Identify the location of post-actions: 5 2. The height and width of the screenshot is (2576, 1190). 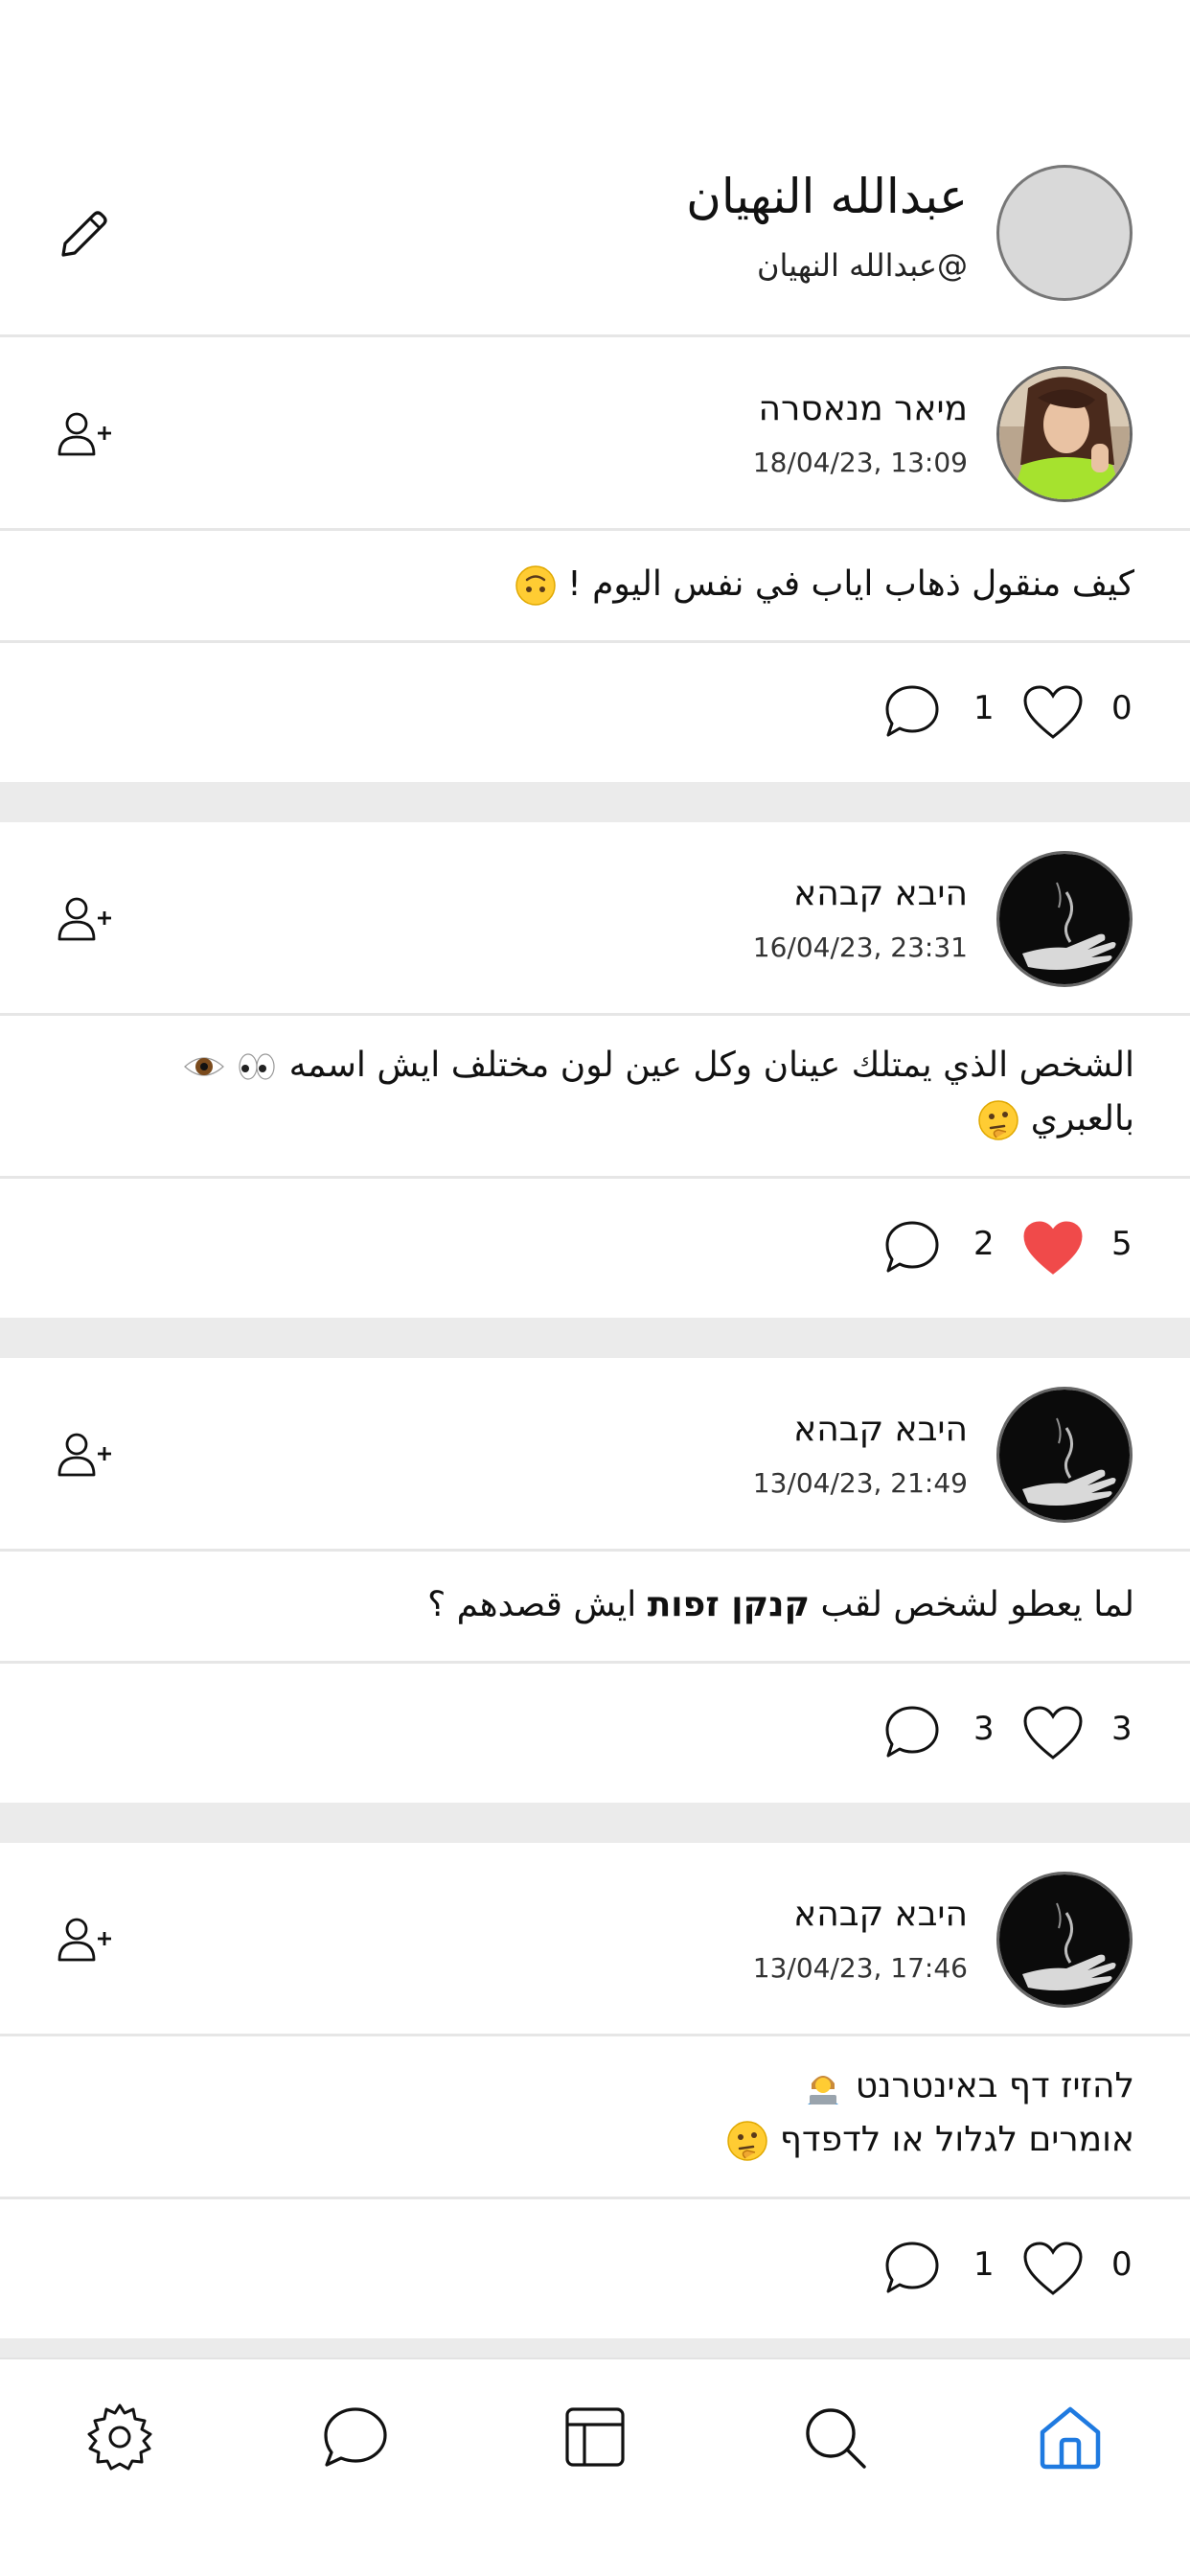
(595, 1247).